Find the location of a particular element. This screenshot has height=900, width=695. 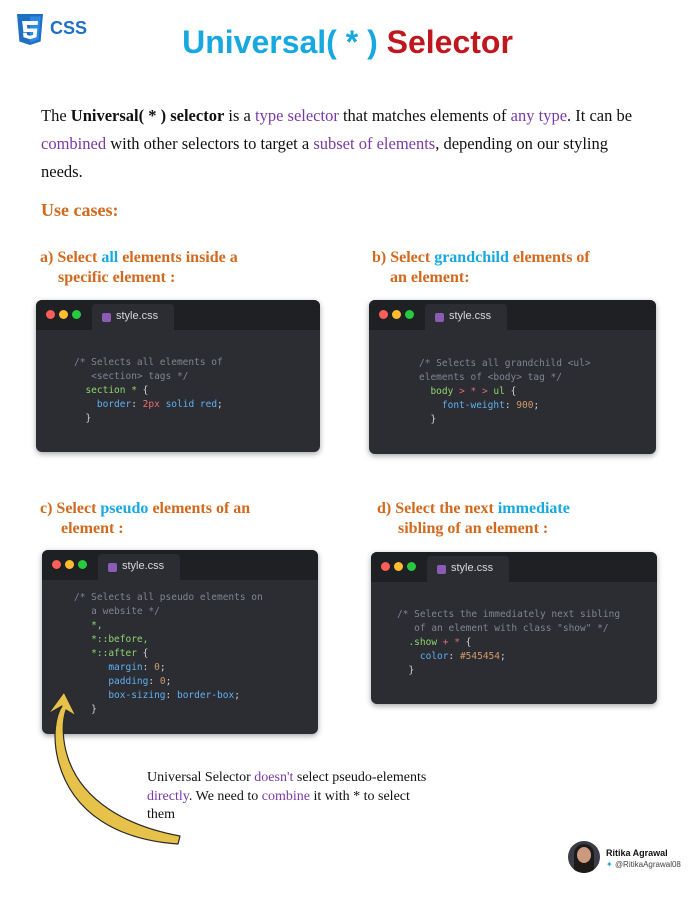

author-name: Ritika Agrawal is located at coordinates (637, 853).